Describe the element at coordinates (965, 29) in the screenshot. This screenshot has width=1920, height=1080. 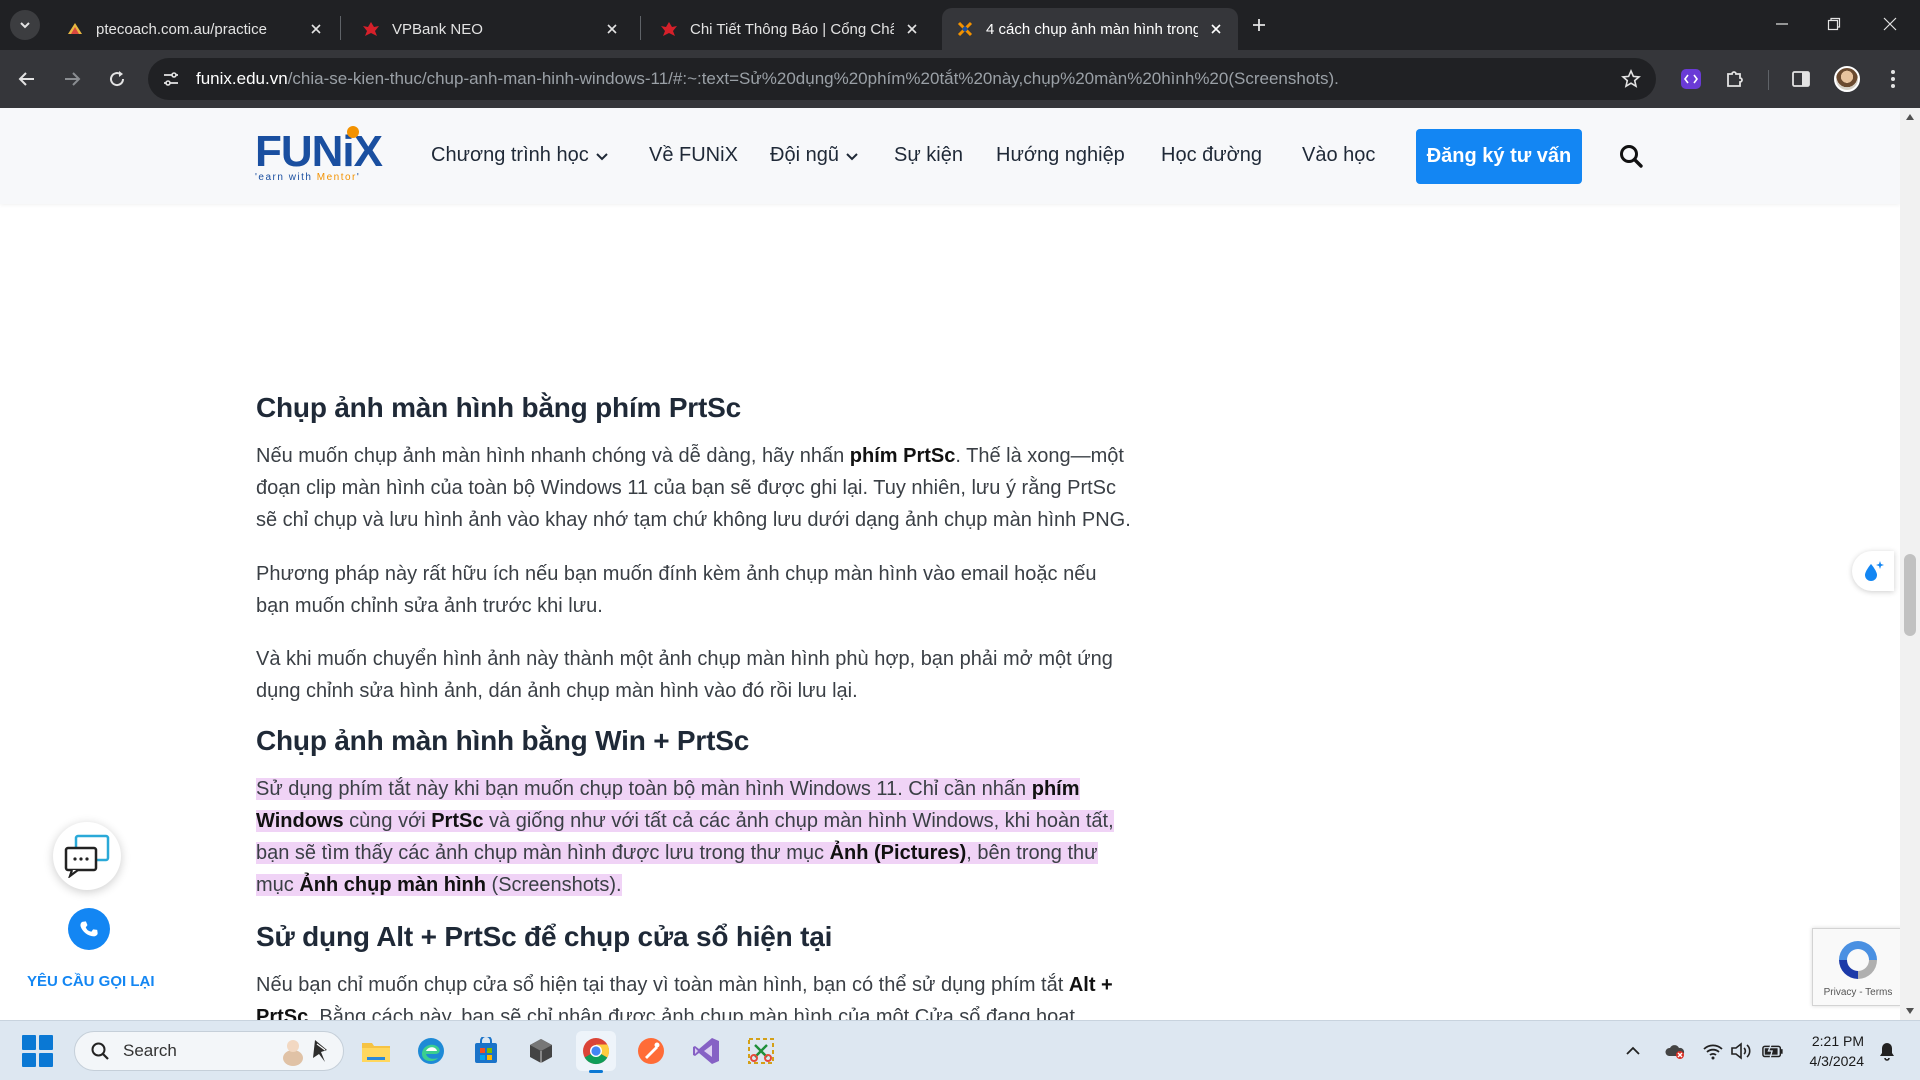
I see `funix-icon` at that location.